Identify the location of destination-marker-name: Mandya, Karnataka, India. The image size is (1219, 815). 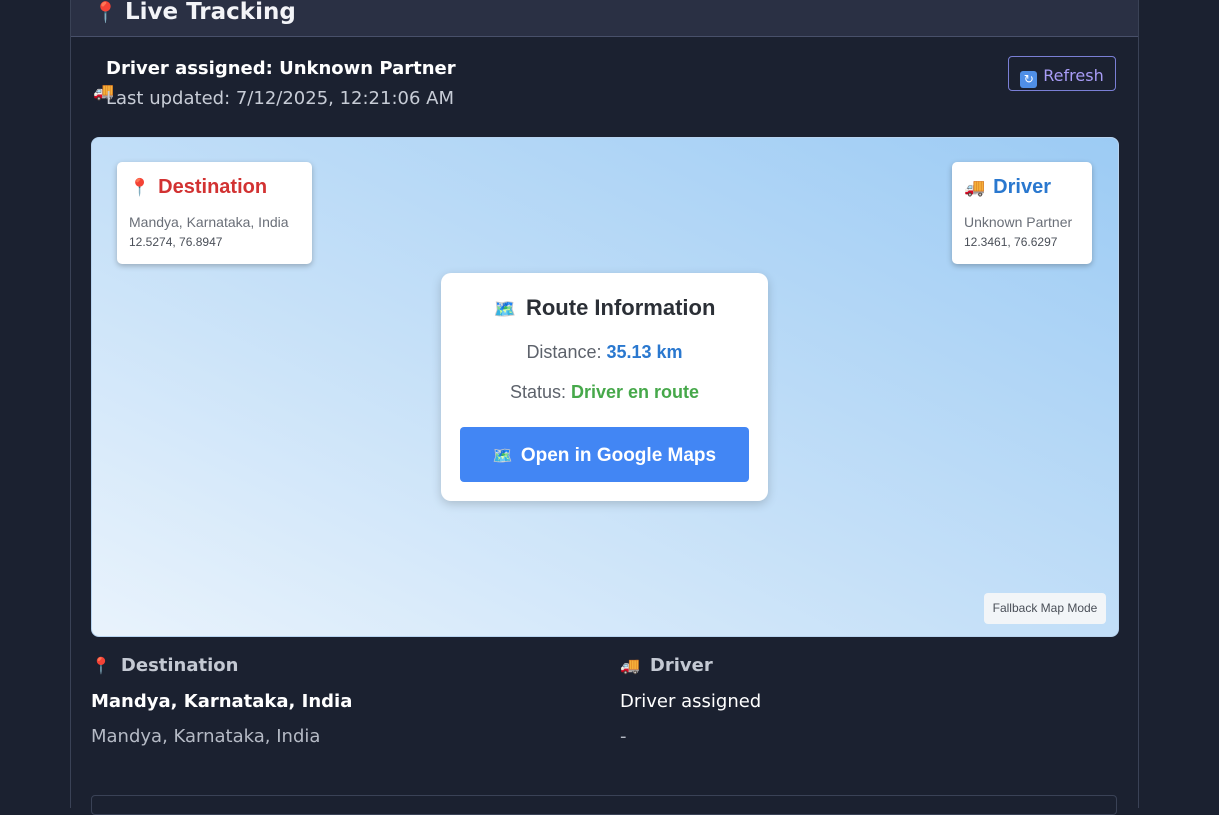
(209, 222).